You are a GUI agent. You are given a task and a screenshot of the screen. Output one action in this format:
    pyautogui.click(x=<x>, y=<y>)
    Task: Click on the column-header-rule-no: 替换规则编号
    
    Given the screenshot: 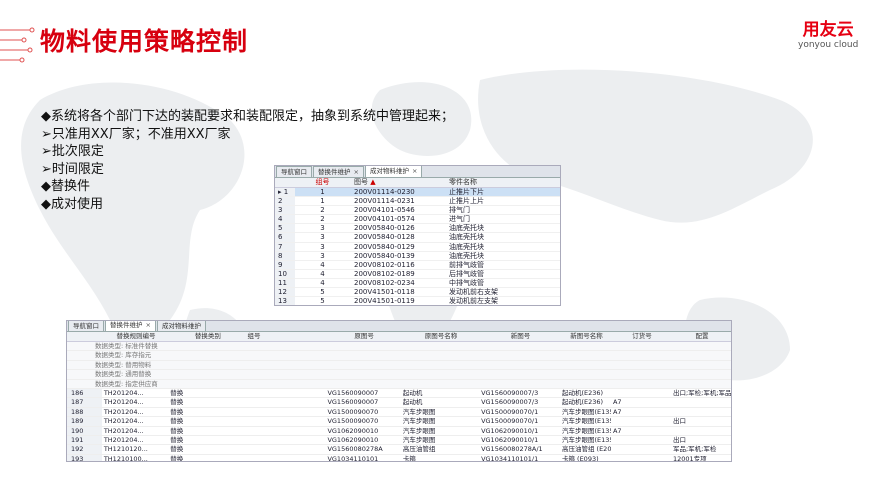 What is the action you would take?
    pyautogui.click(x=135, y=336)
    